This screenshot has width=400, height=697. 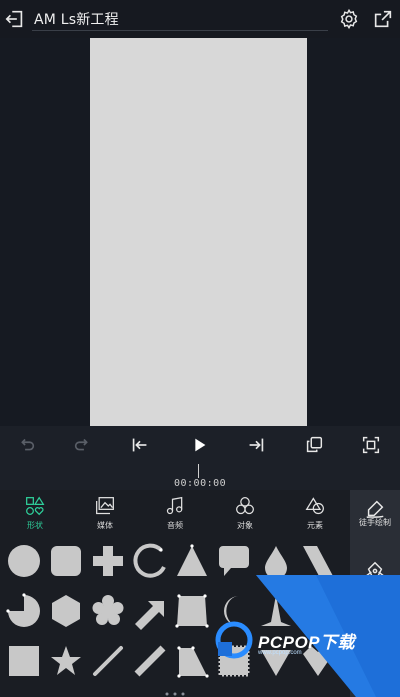 I want to click on trapezoid-shape-icon, so click(x=192, y=611).